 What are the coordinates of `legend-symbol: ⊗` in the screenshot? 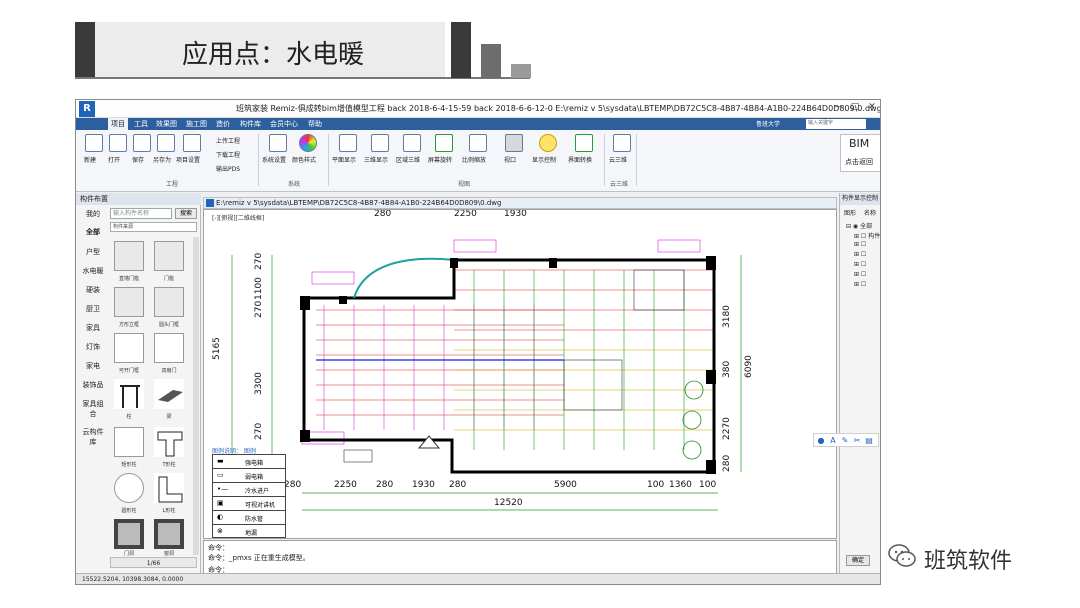 It's located at (220, 531).